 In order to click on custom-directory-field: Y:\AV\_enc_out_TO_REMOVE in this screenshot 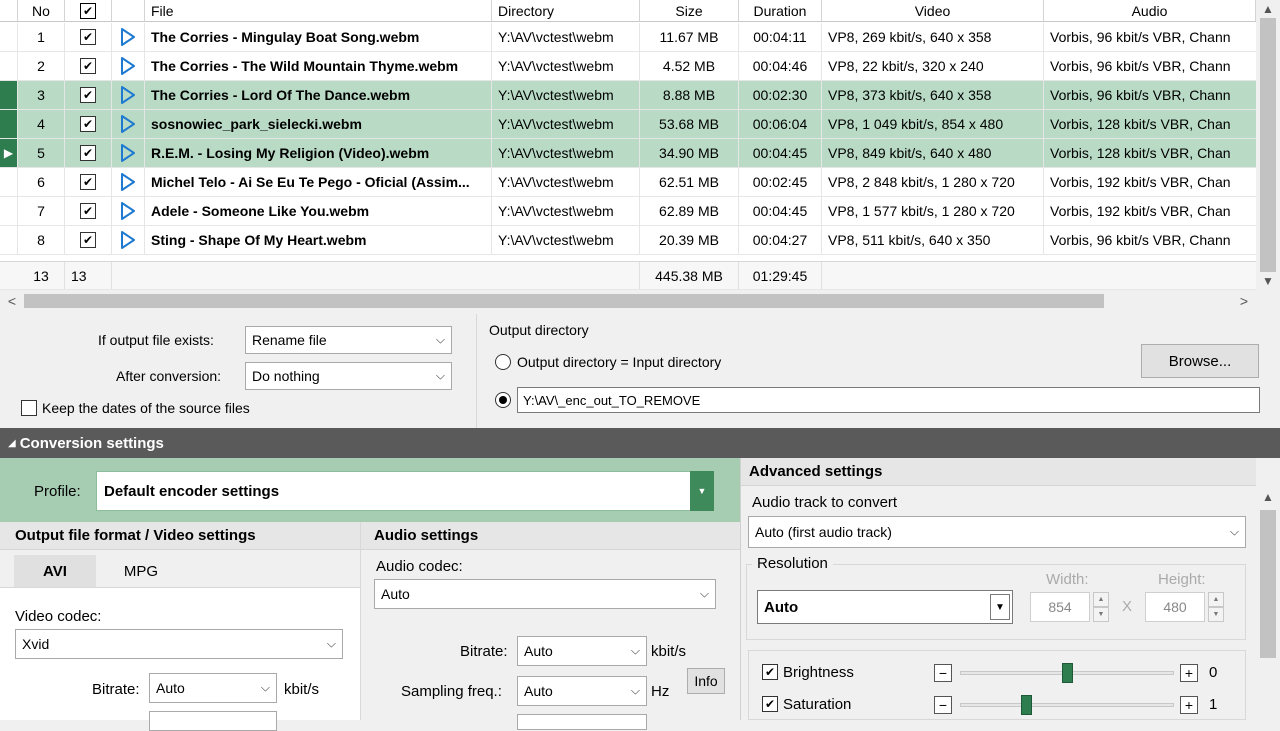, I will do `click(888, 400)`.